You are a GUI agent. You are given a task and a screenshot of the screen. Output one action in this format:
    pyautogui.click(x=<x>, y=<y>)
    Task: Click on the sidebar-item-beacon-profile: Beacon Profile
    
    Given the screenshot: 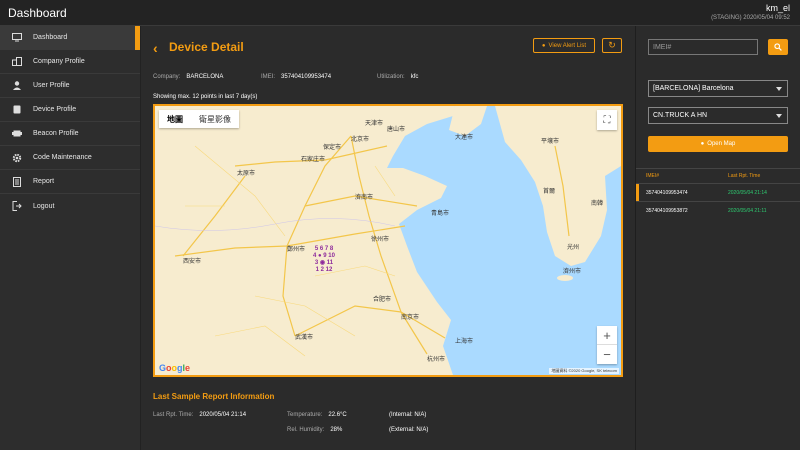 What is the action you would take?
    pyautogui.click(x=70, y=134)
    